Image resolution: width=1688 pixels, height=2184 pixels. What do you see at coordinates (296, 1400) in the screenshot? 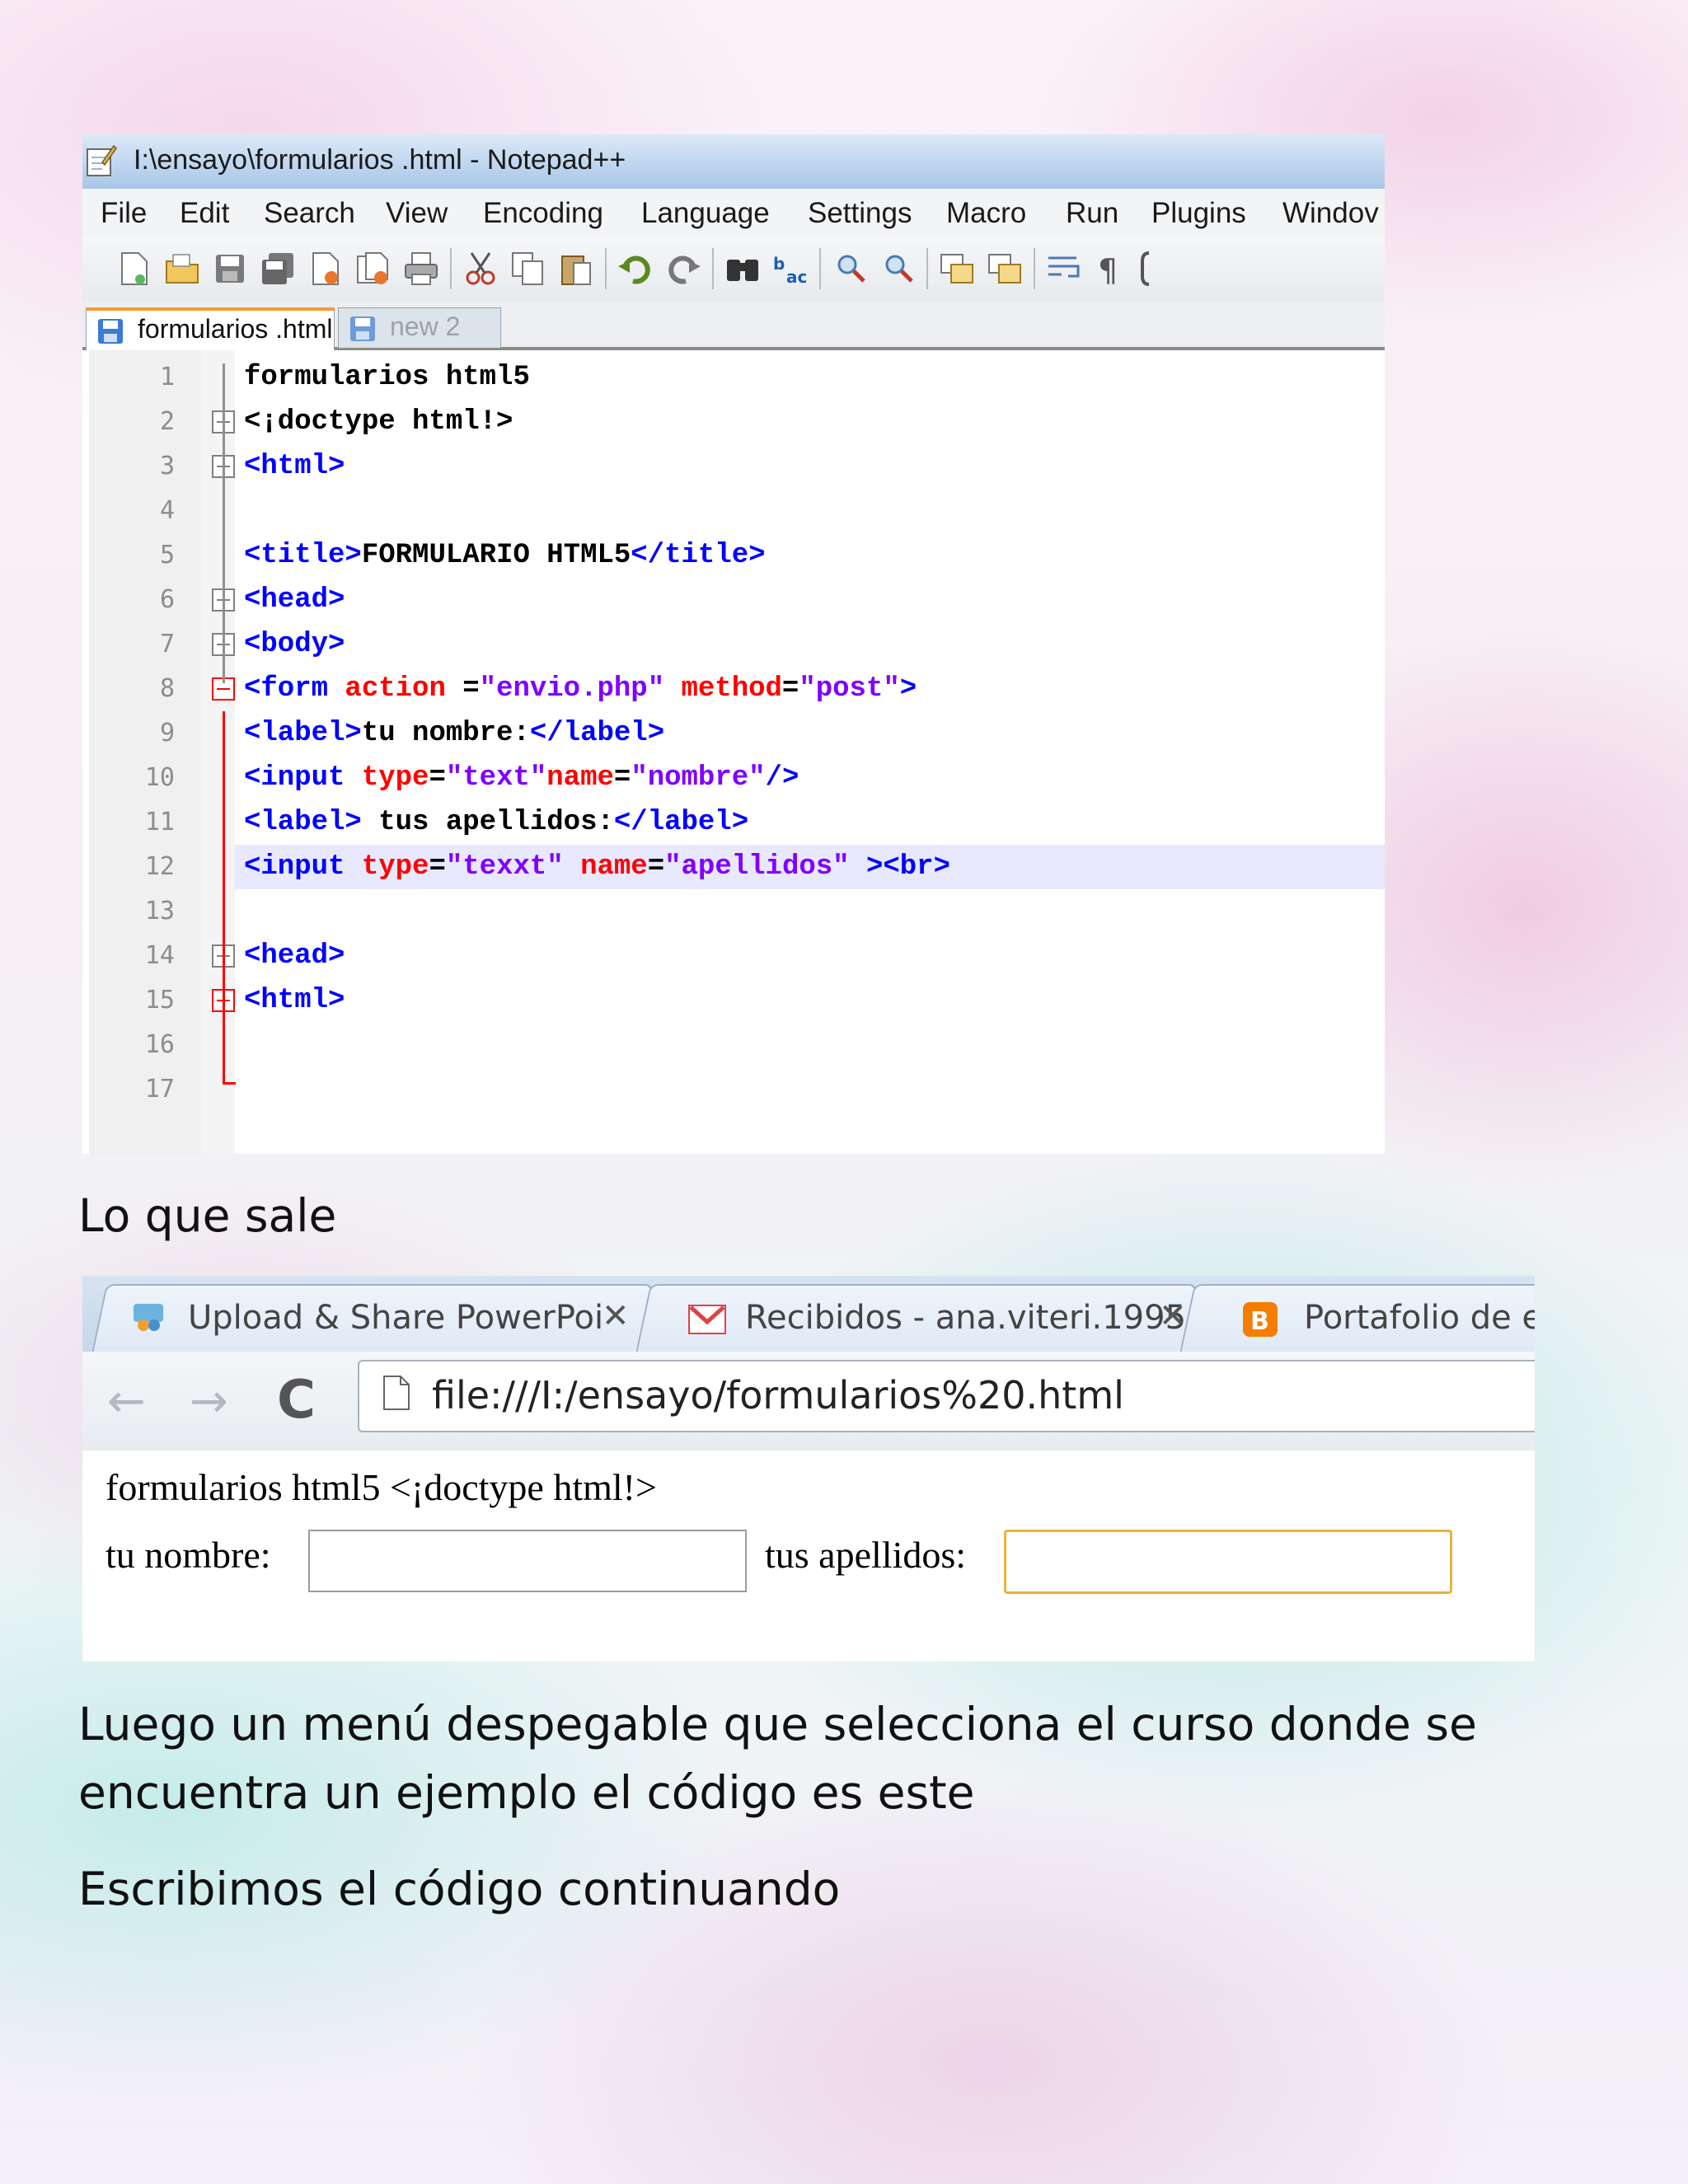
I see `reload-icon: C` at bounding box center [296, 1400].